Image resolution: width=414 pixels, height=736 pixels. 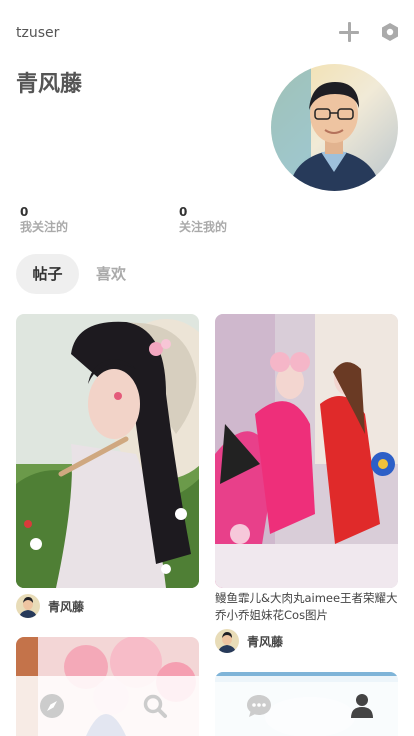 I want to click on nav-search, so click(x=156, y=706).